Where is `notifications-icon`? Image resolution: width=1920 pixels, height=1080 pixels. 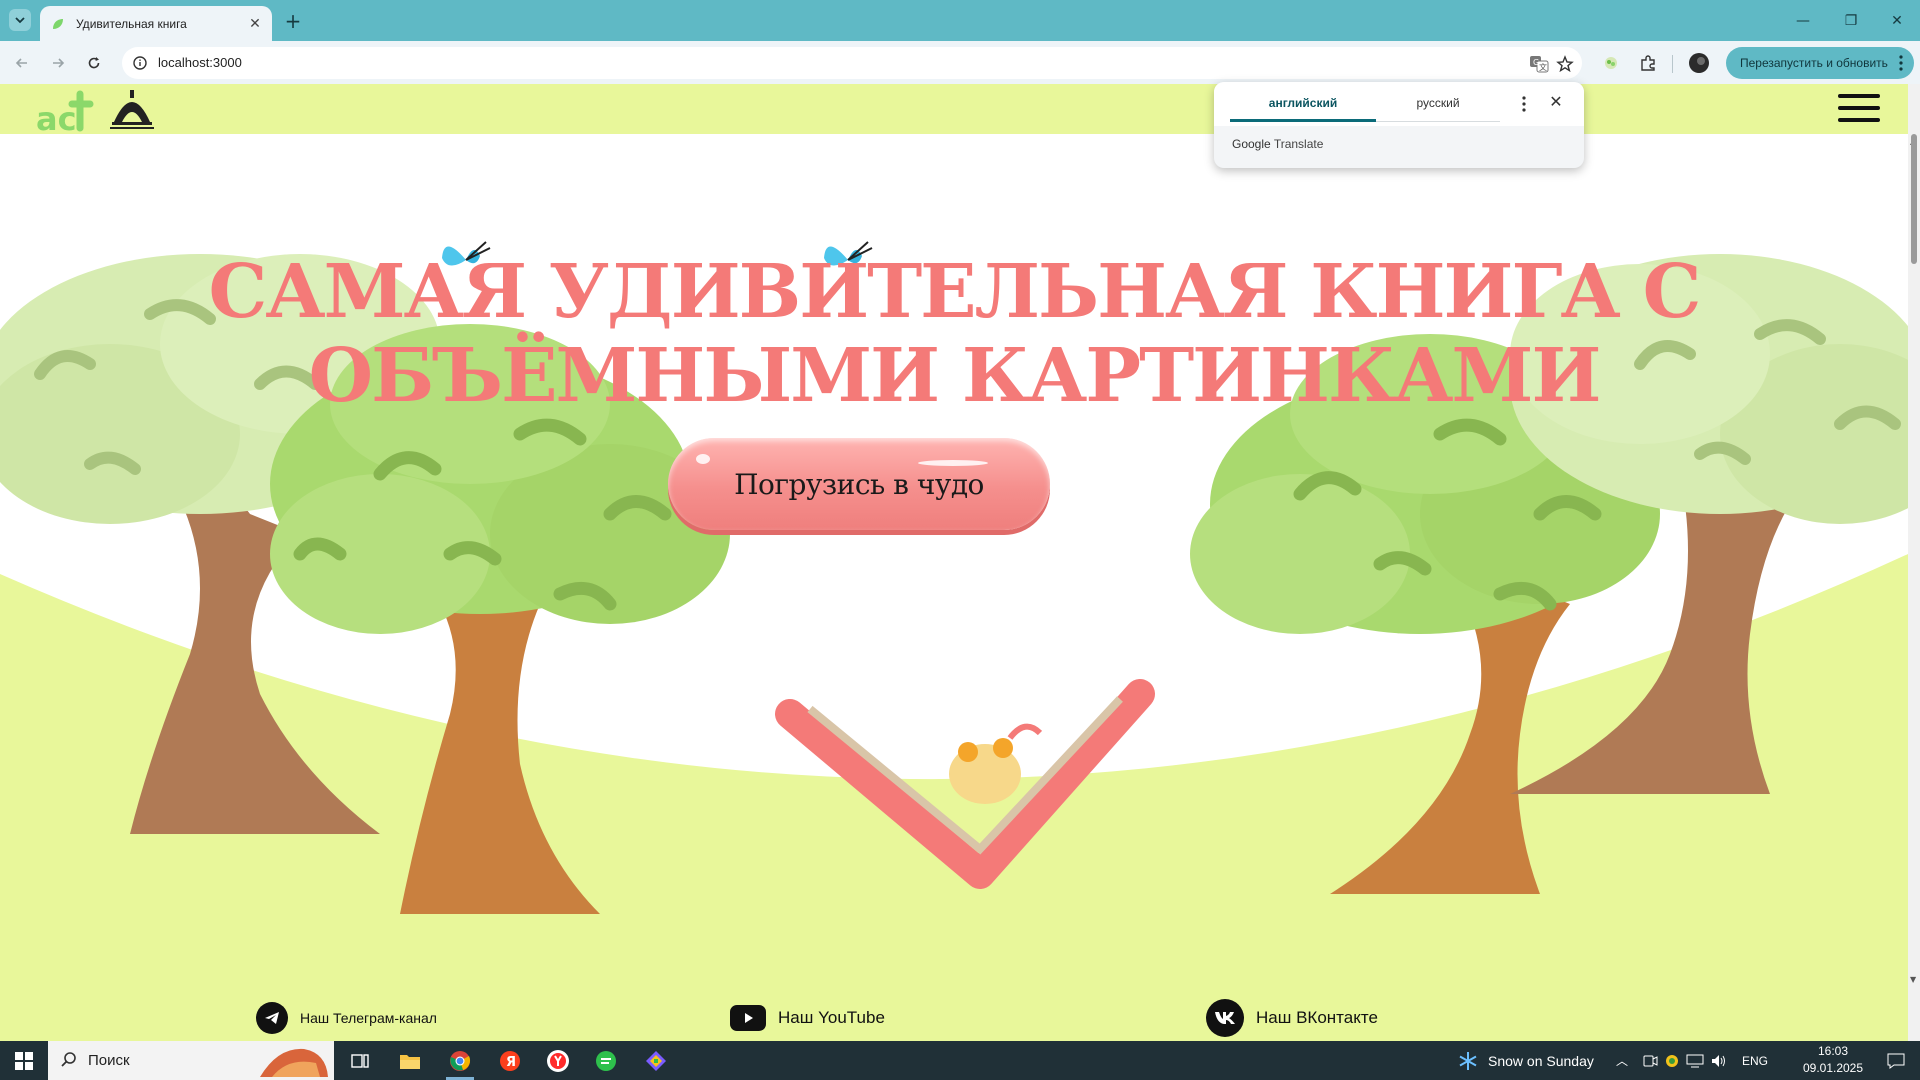 notifications-icon is located at coordinates (1896, 1060).